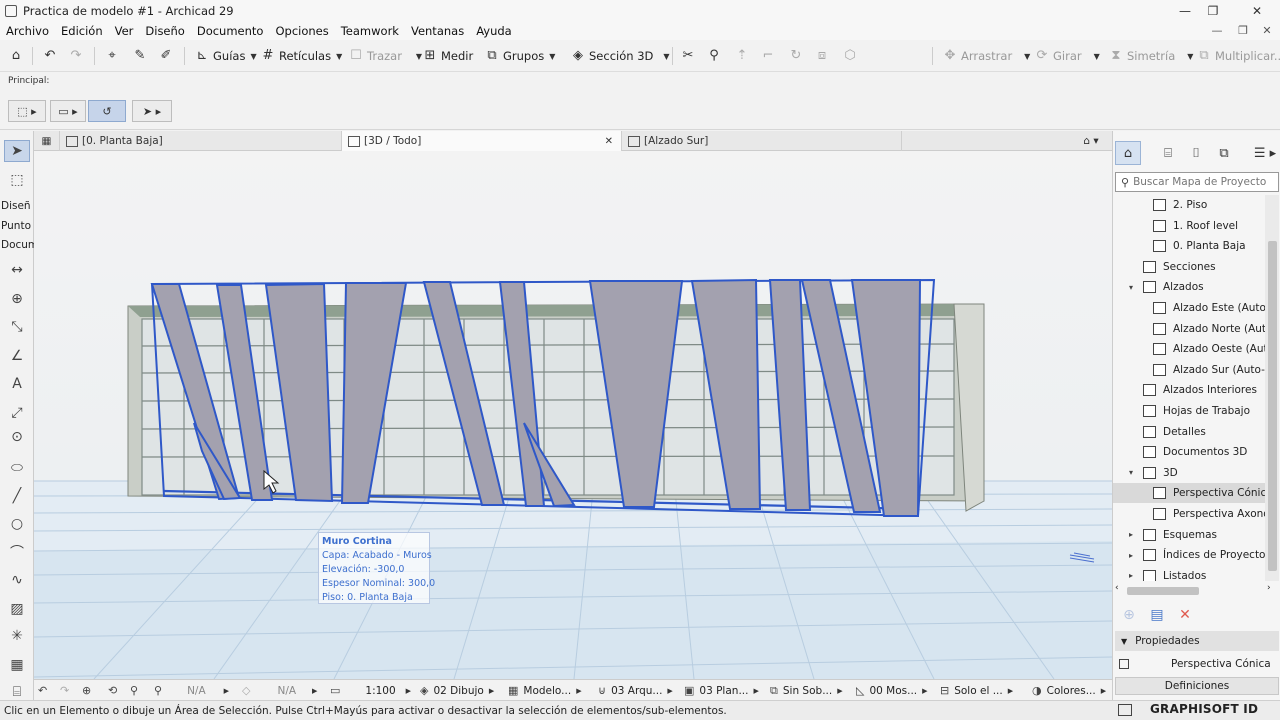  What do you see at coordinates (482, 141) in the screenshot?
I see `tab-3d-todo: [3D / Todo] ✕` at bounding box center [482, 141].